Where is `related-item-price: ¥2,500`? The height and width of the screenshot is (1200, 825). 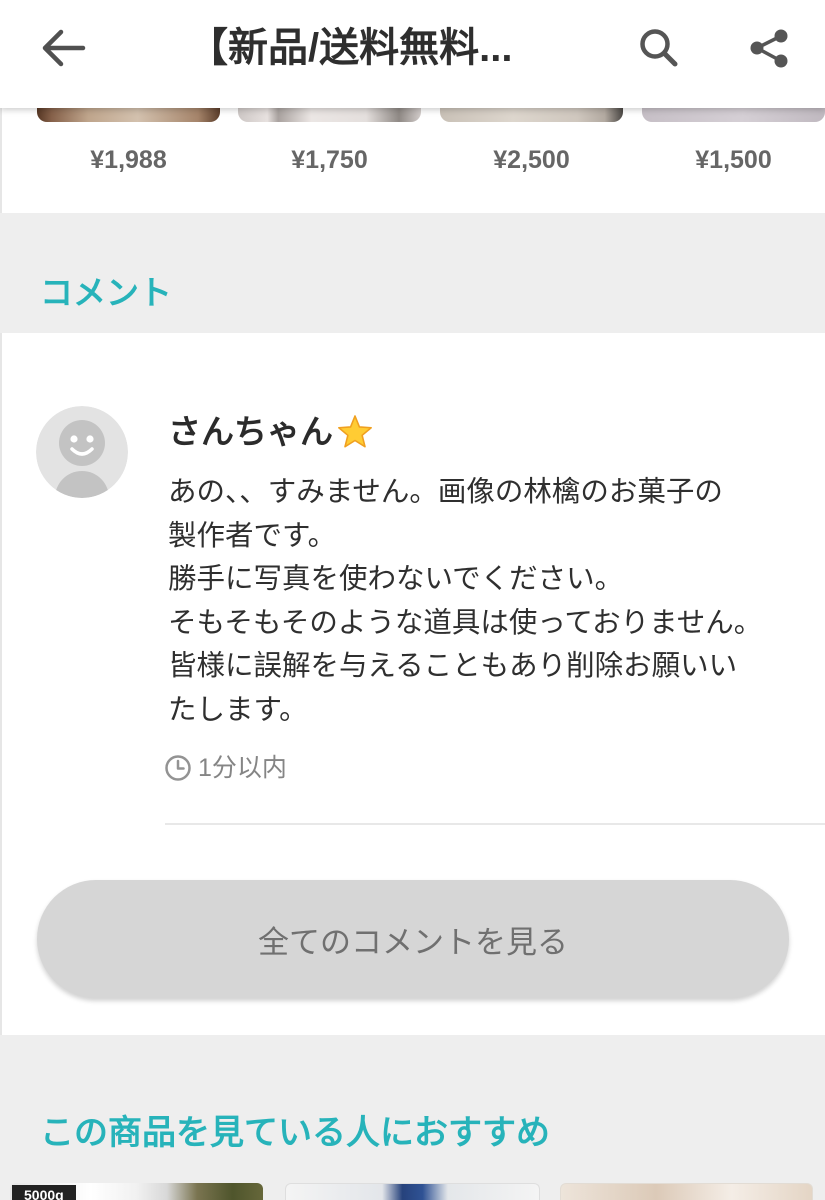
related-item-price: ¥2,500 is located at coordinates (531, 160).